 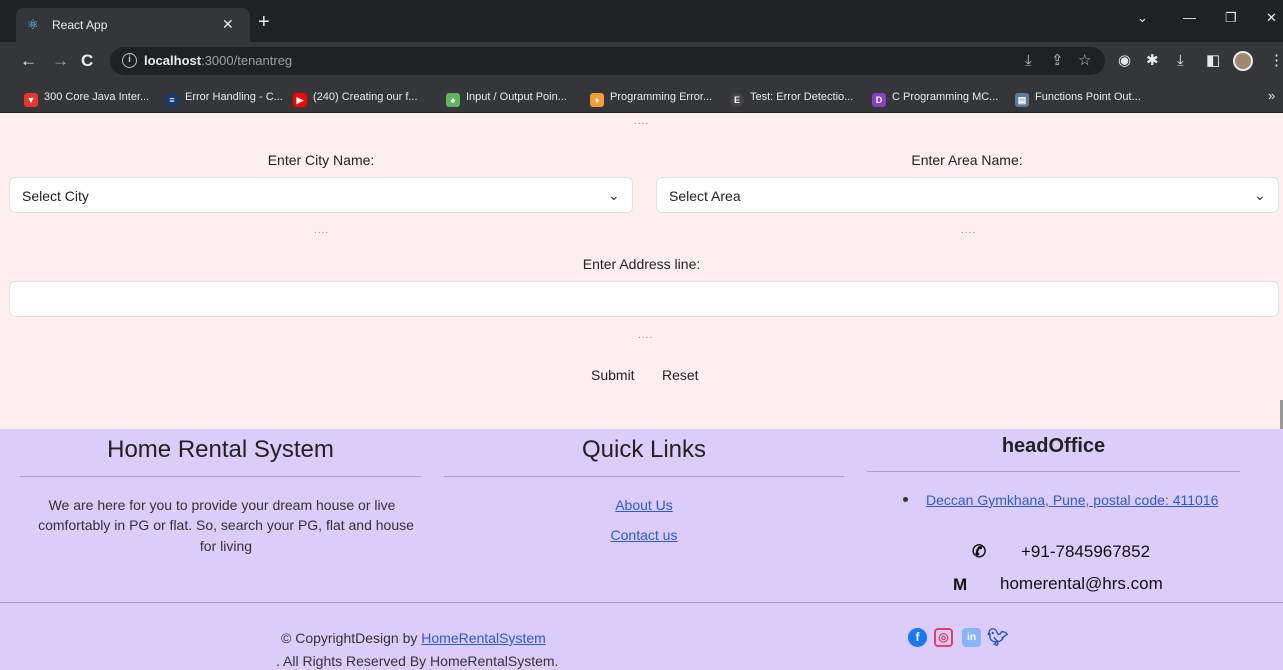 What do you see at coordinates (998, 637) in the screenshot?
I see `twitter-icon: 🐦︎` at bounding box center [998, 637].